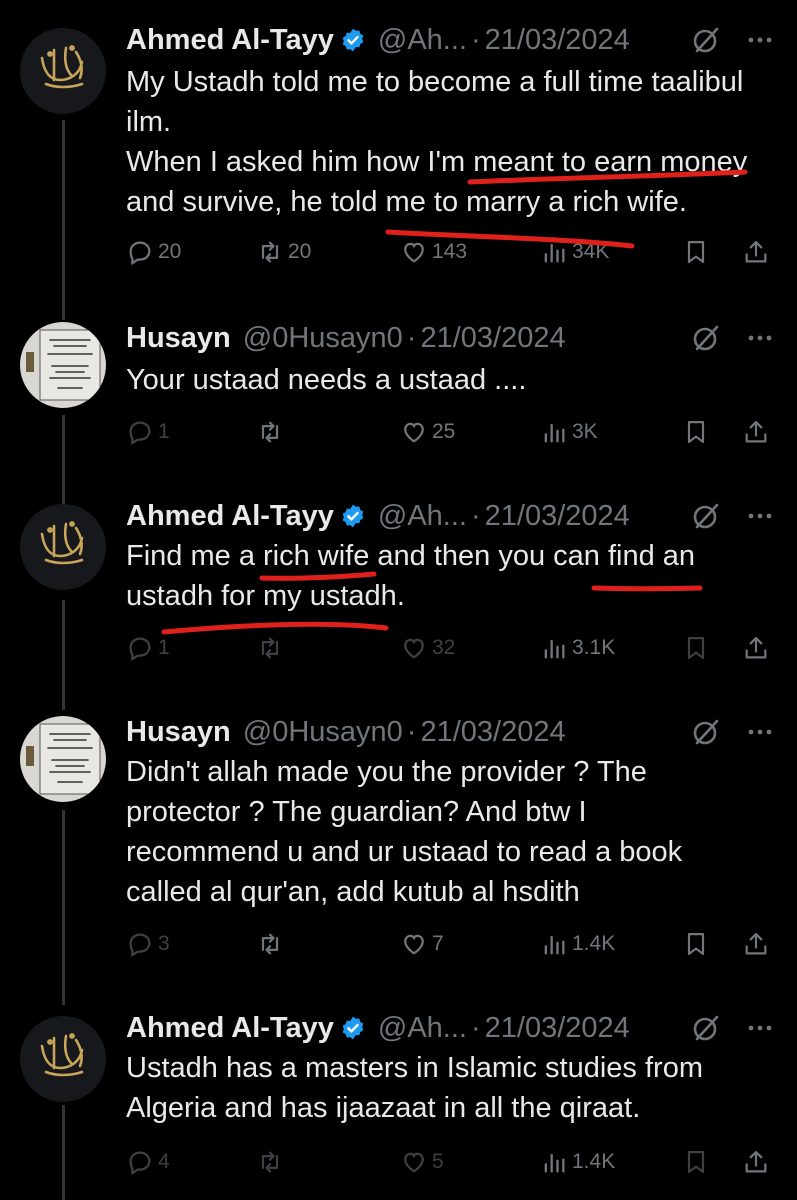 The height and width of the screenshot is (1200, 797). I want to click on reply-count: 1, so click(164, 647).